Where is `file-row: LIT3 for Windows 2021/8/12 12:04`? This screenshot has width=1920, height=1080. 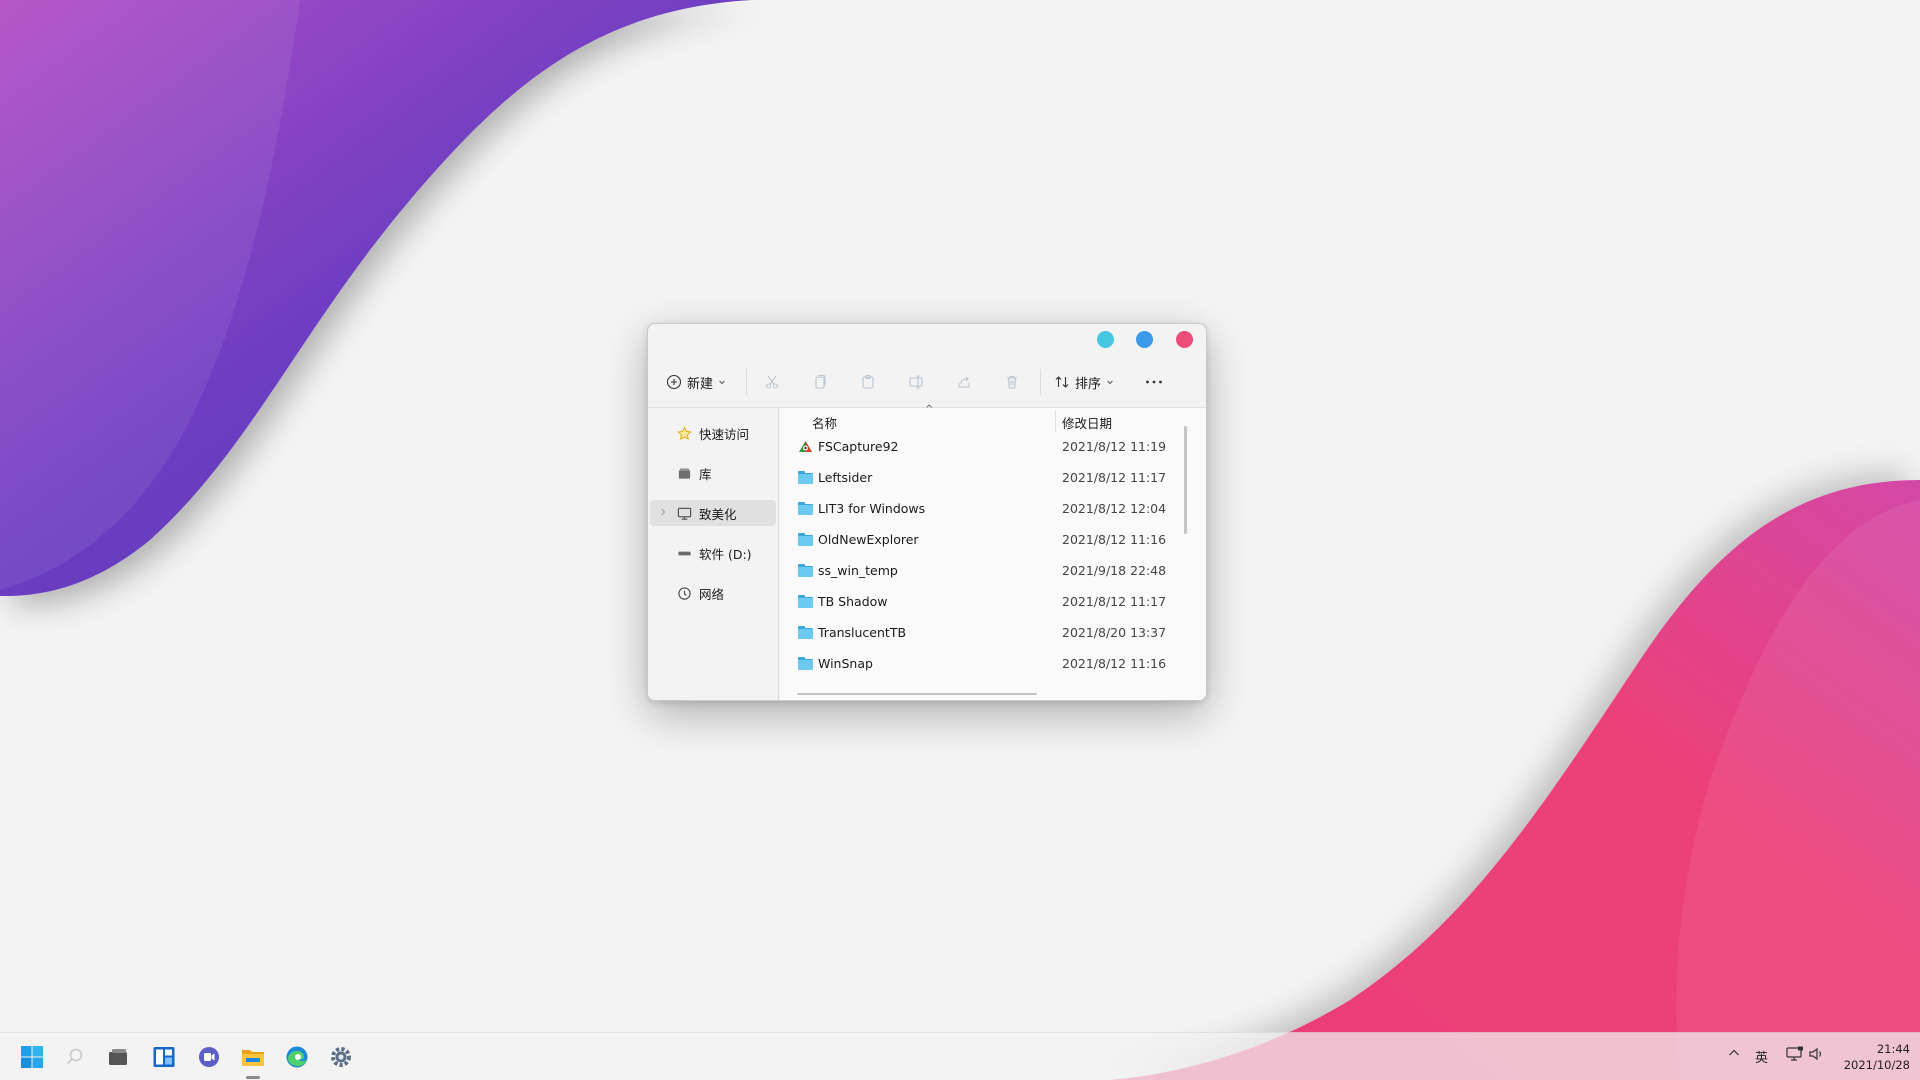
file-row: LIT3 for Windows 2021/8/12 12:04 is located at coordinates (989, 509).